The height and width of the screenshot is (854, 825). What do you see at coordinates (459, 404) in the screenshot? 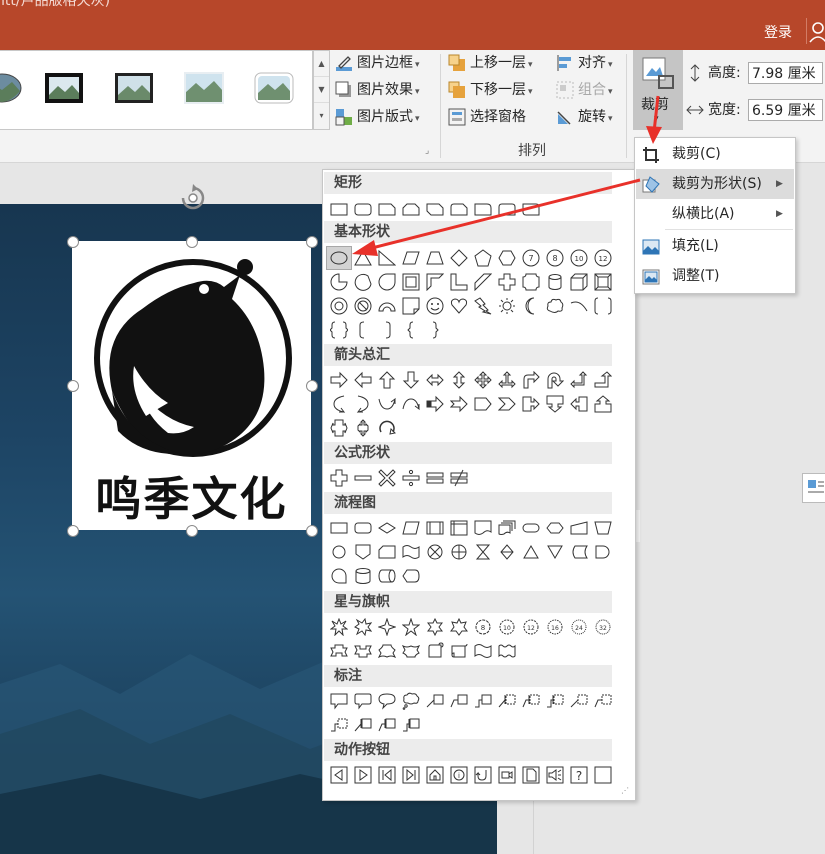
I see `shape-notched-right-arrow` at bounding box center [459, 404].